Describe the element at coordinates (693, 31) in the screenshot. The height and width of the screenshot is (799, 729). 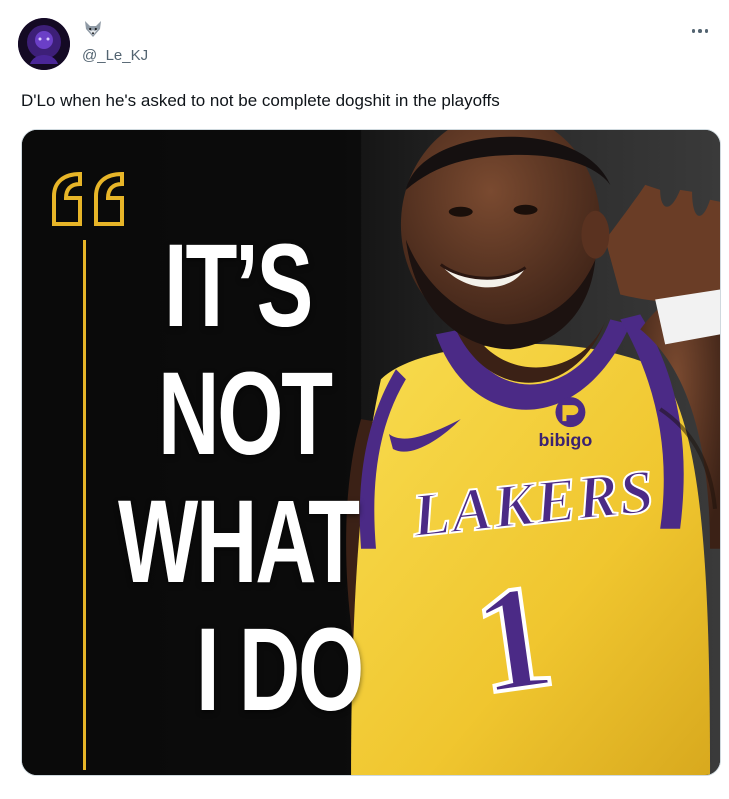
I see `more-icon` at that location.